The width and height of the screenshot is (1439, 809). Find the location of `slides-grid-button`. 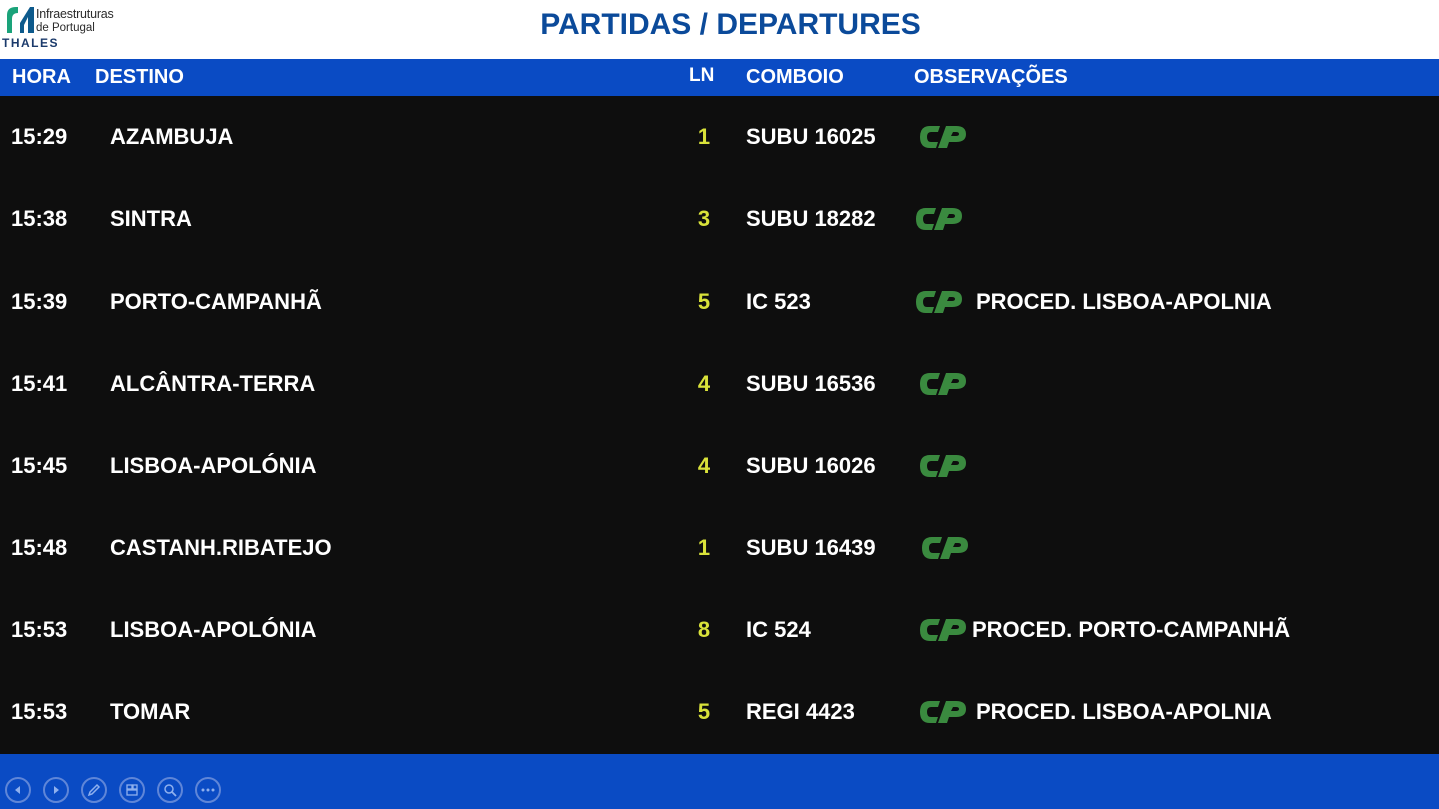

slides-grid-button is located at coordinates (132, 790).